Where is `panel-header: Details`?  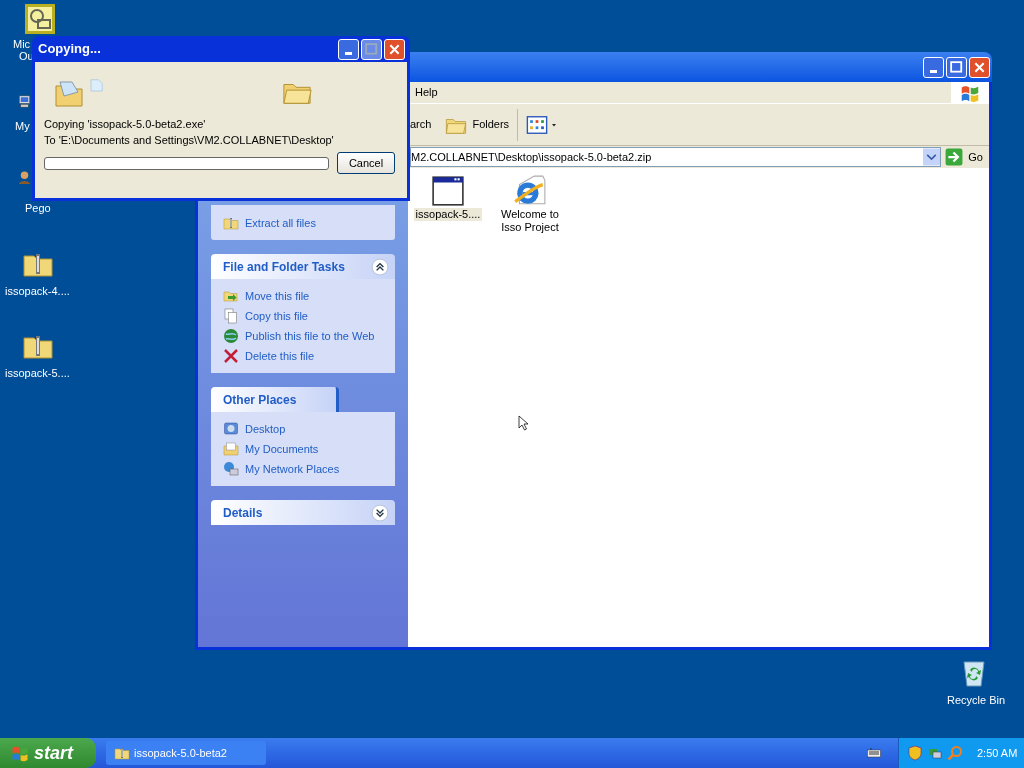
panel-header: Details is located at coordinates (303, 512).